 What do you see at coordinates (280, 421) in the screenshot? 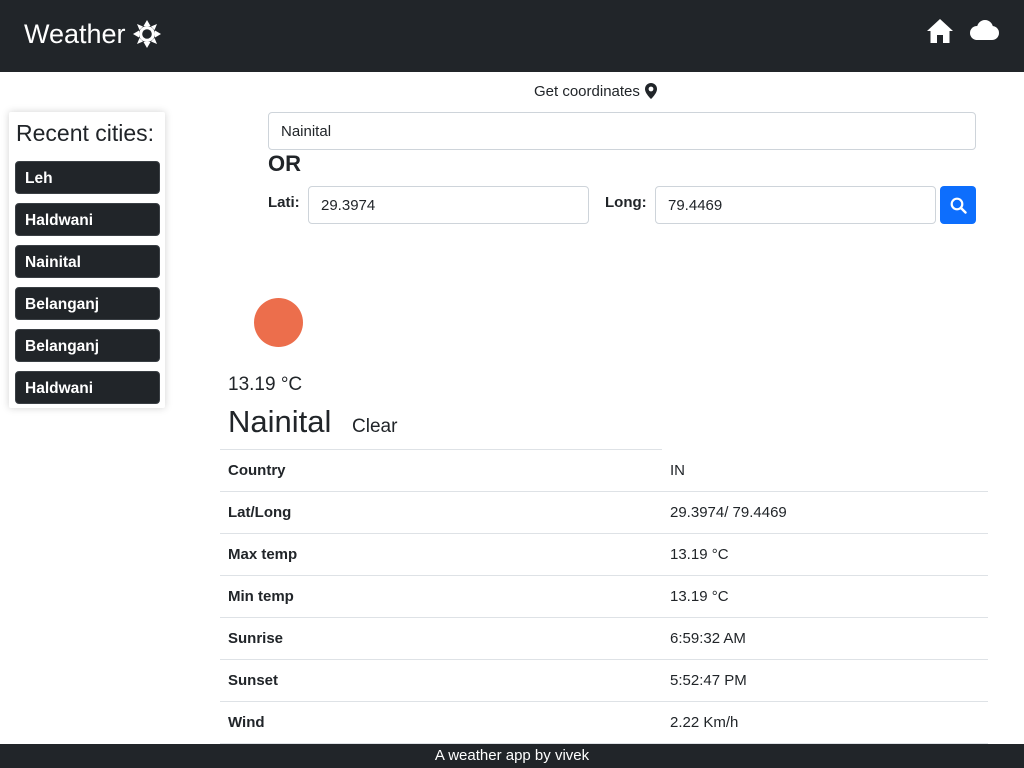
I see `city-name-heading: Nainital` at bounding box center [280, 421].